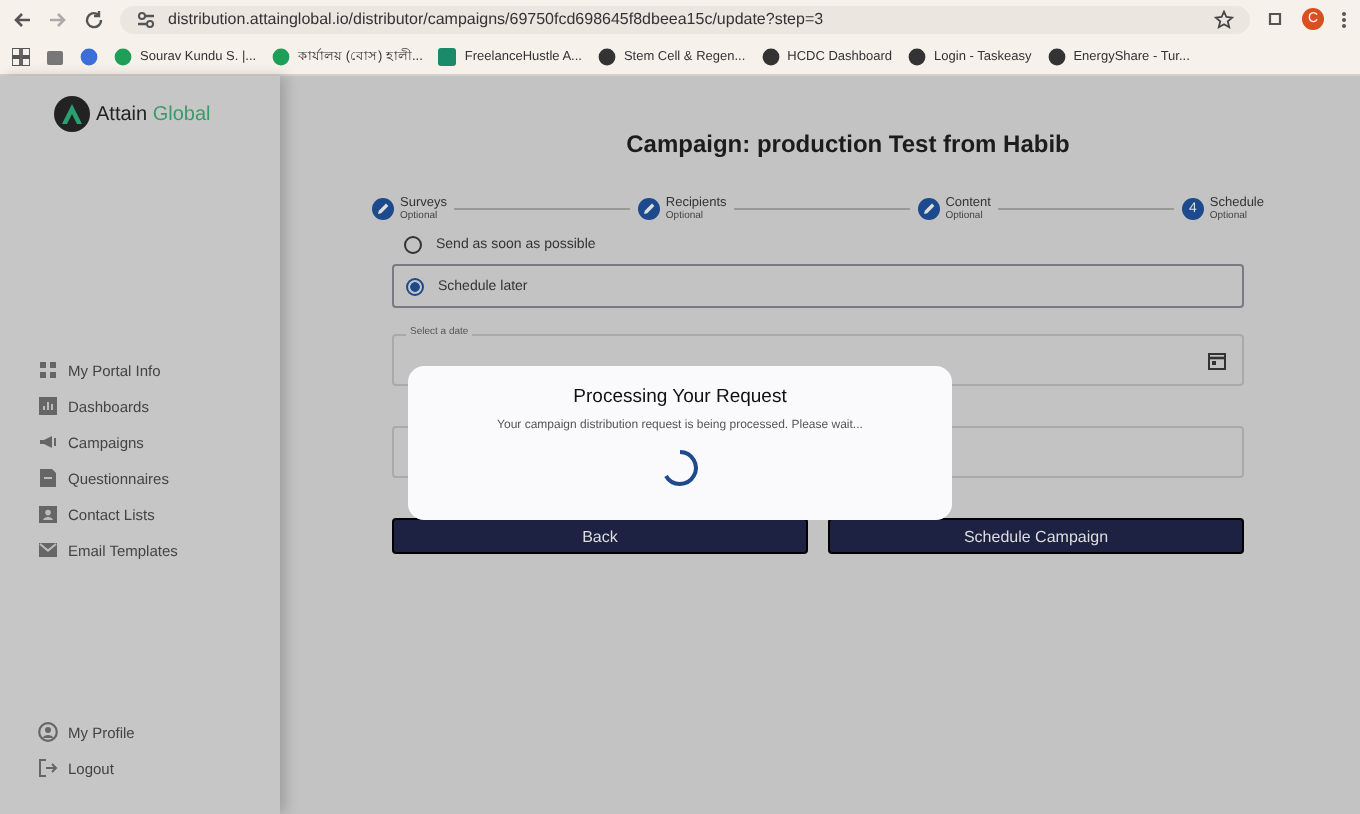 This screenshot has height=814, width=1360. Describe the element at coordinates (48, 478) in the screenshot. I see `document-icon` at that location.